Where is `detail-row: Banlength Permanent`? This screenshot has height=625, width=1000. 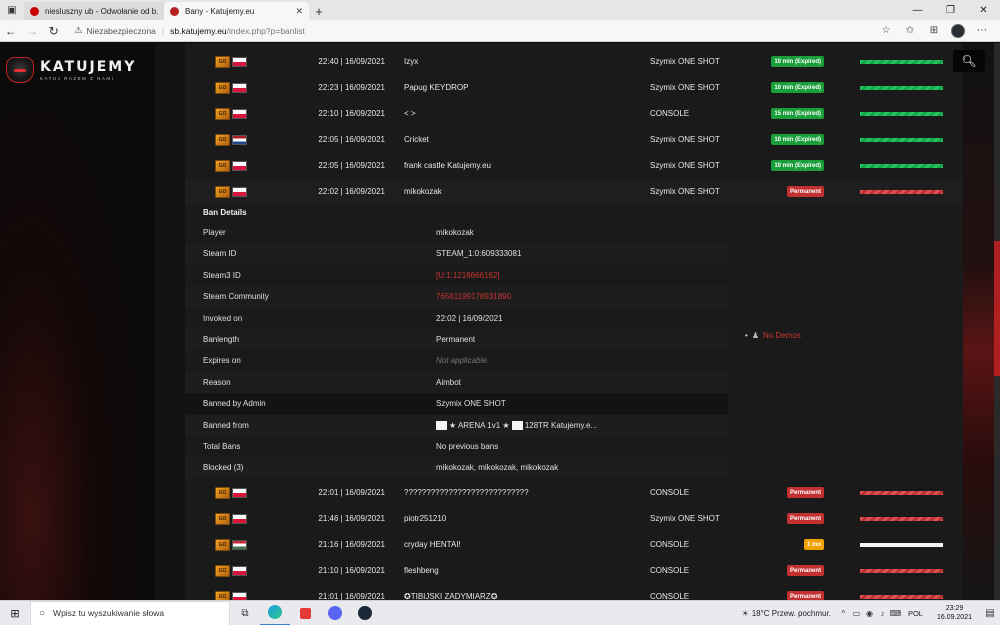 detail-row: Banlength Permanent is located at coordinates (456, 339).